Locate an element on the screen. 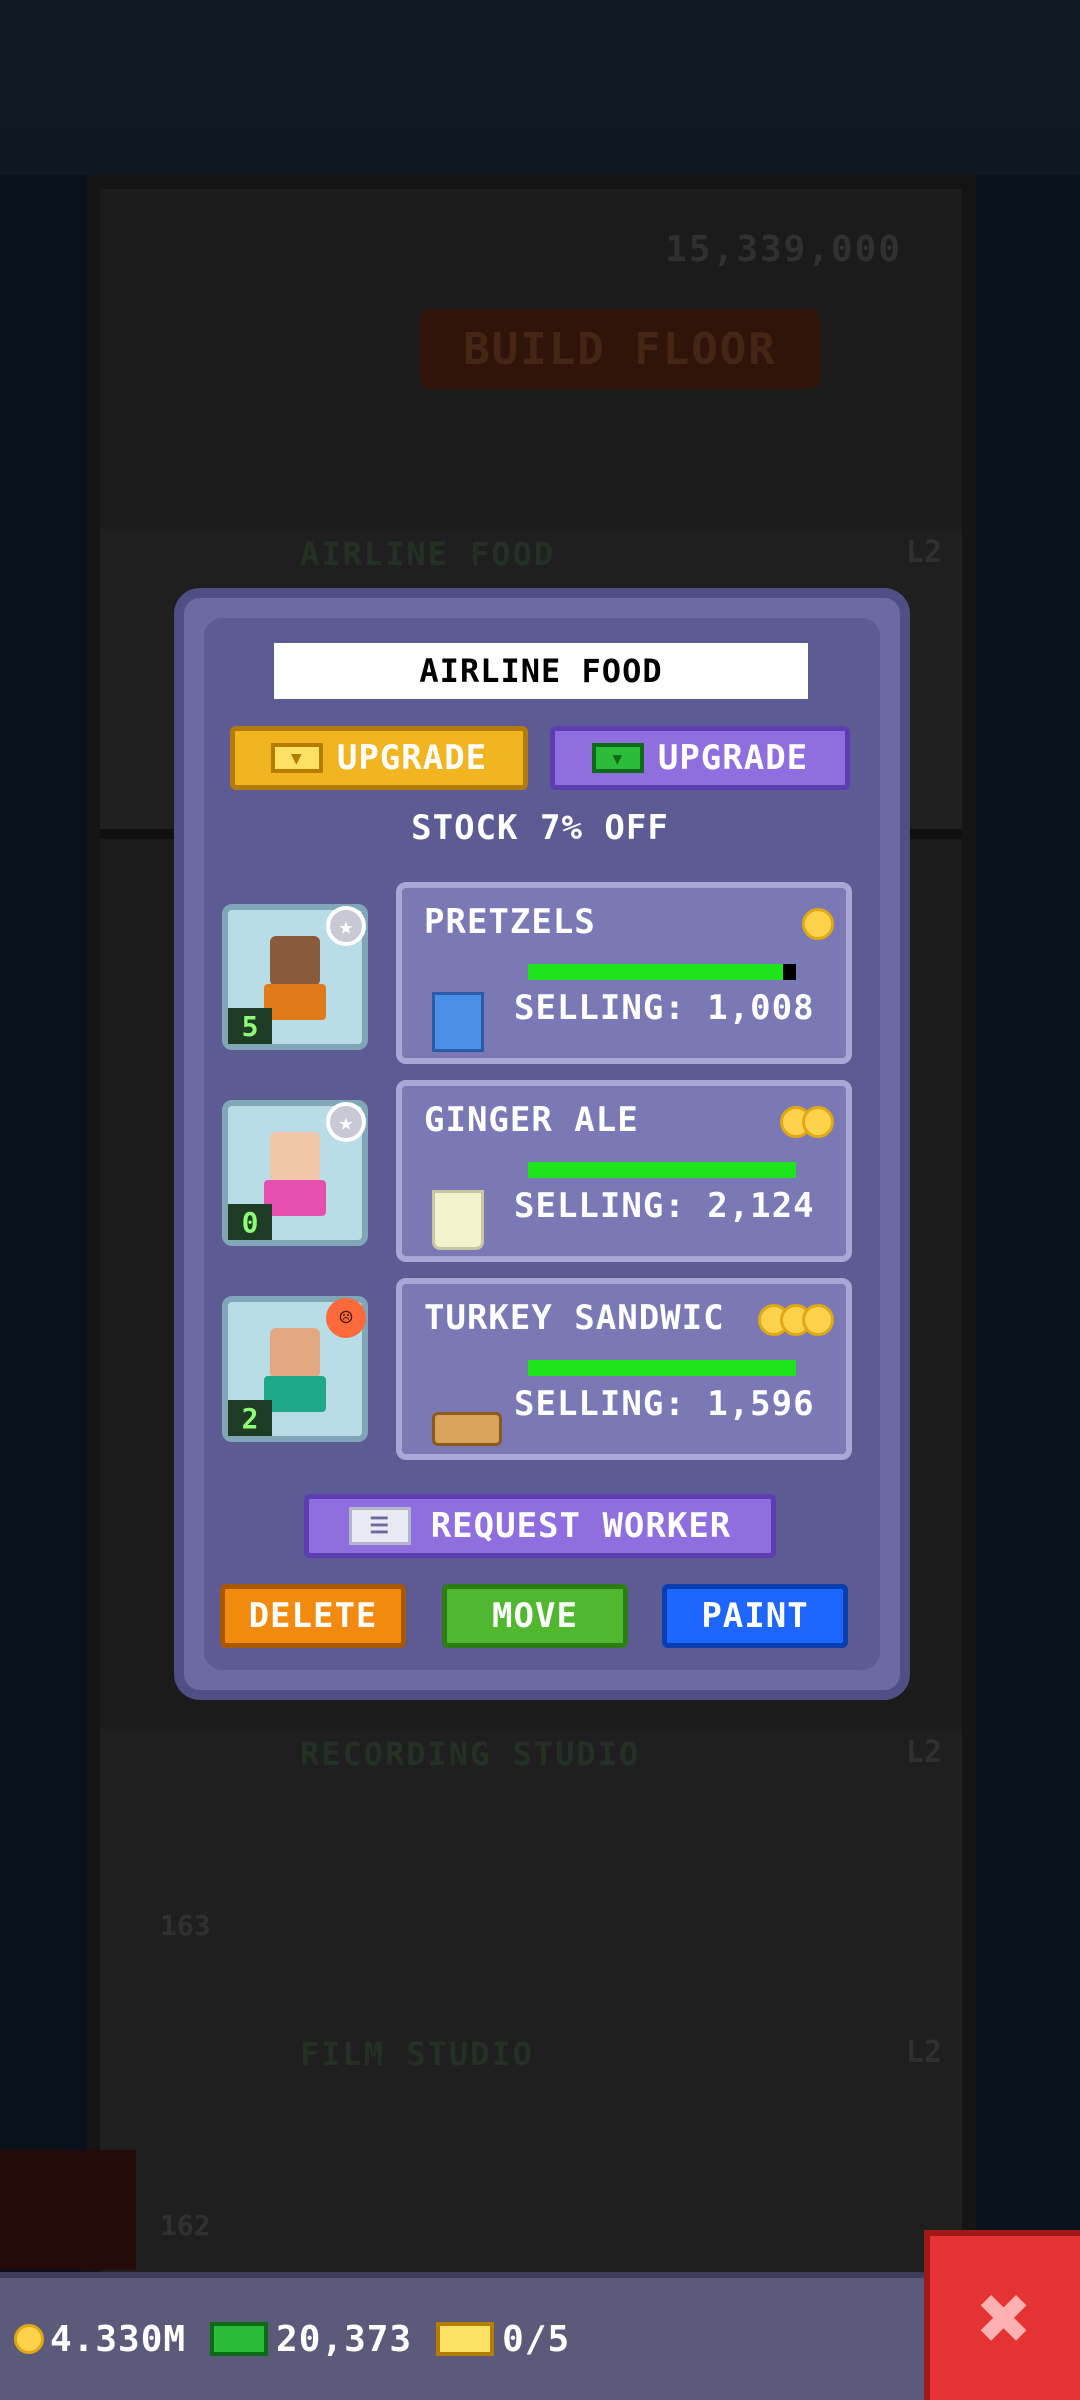 The height and width of the screenshot is (2400, 1080). paint-button: PAINT is located at coordinates (755, 1616).